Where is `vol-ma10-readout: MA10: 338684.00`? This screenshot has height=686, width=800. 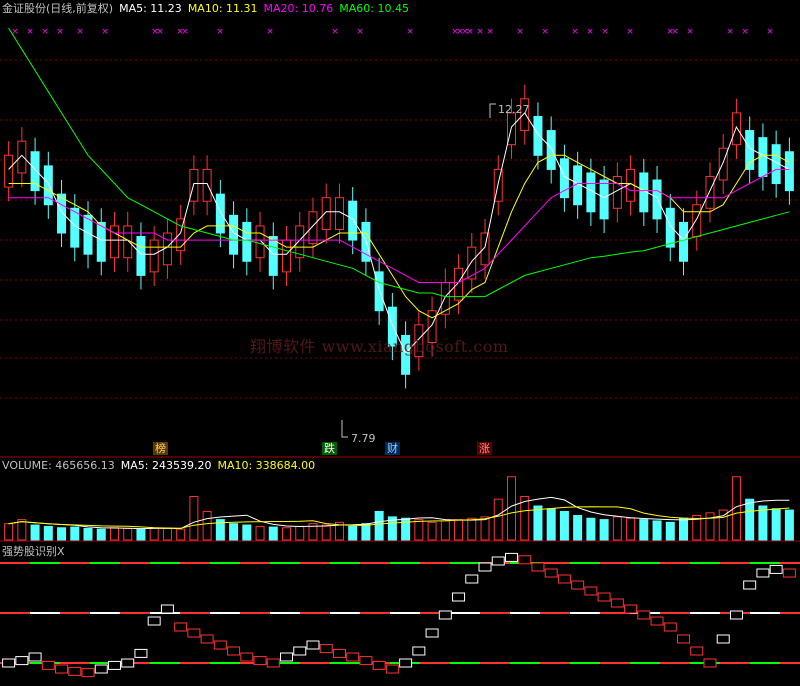
vol-ma10-readout: MA10: 338684.00 is located at coordinates (266, 465).